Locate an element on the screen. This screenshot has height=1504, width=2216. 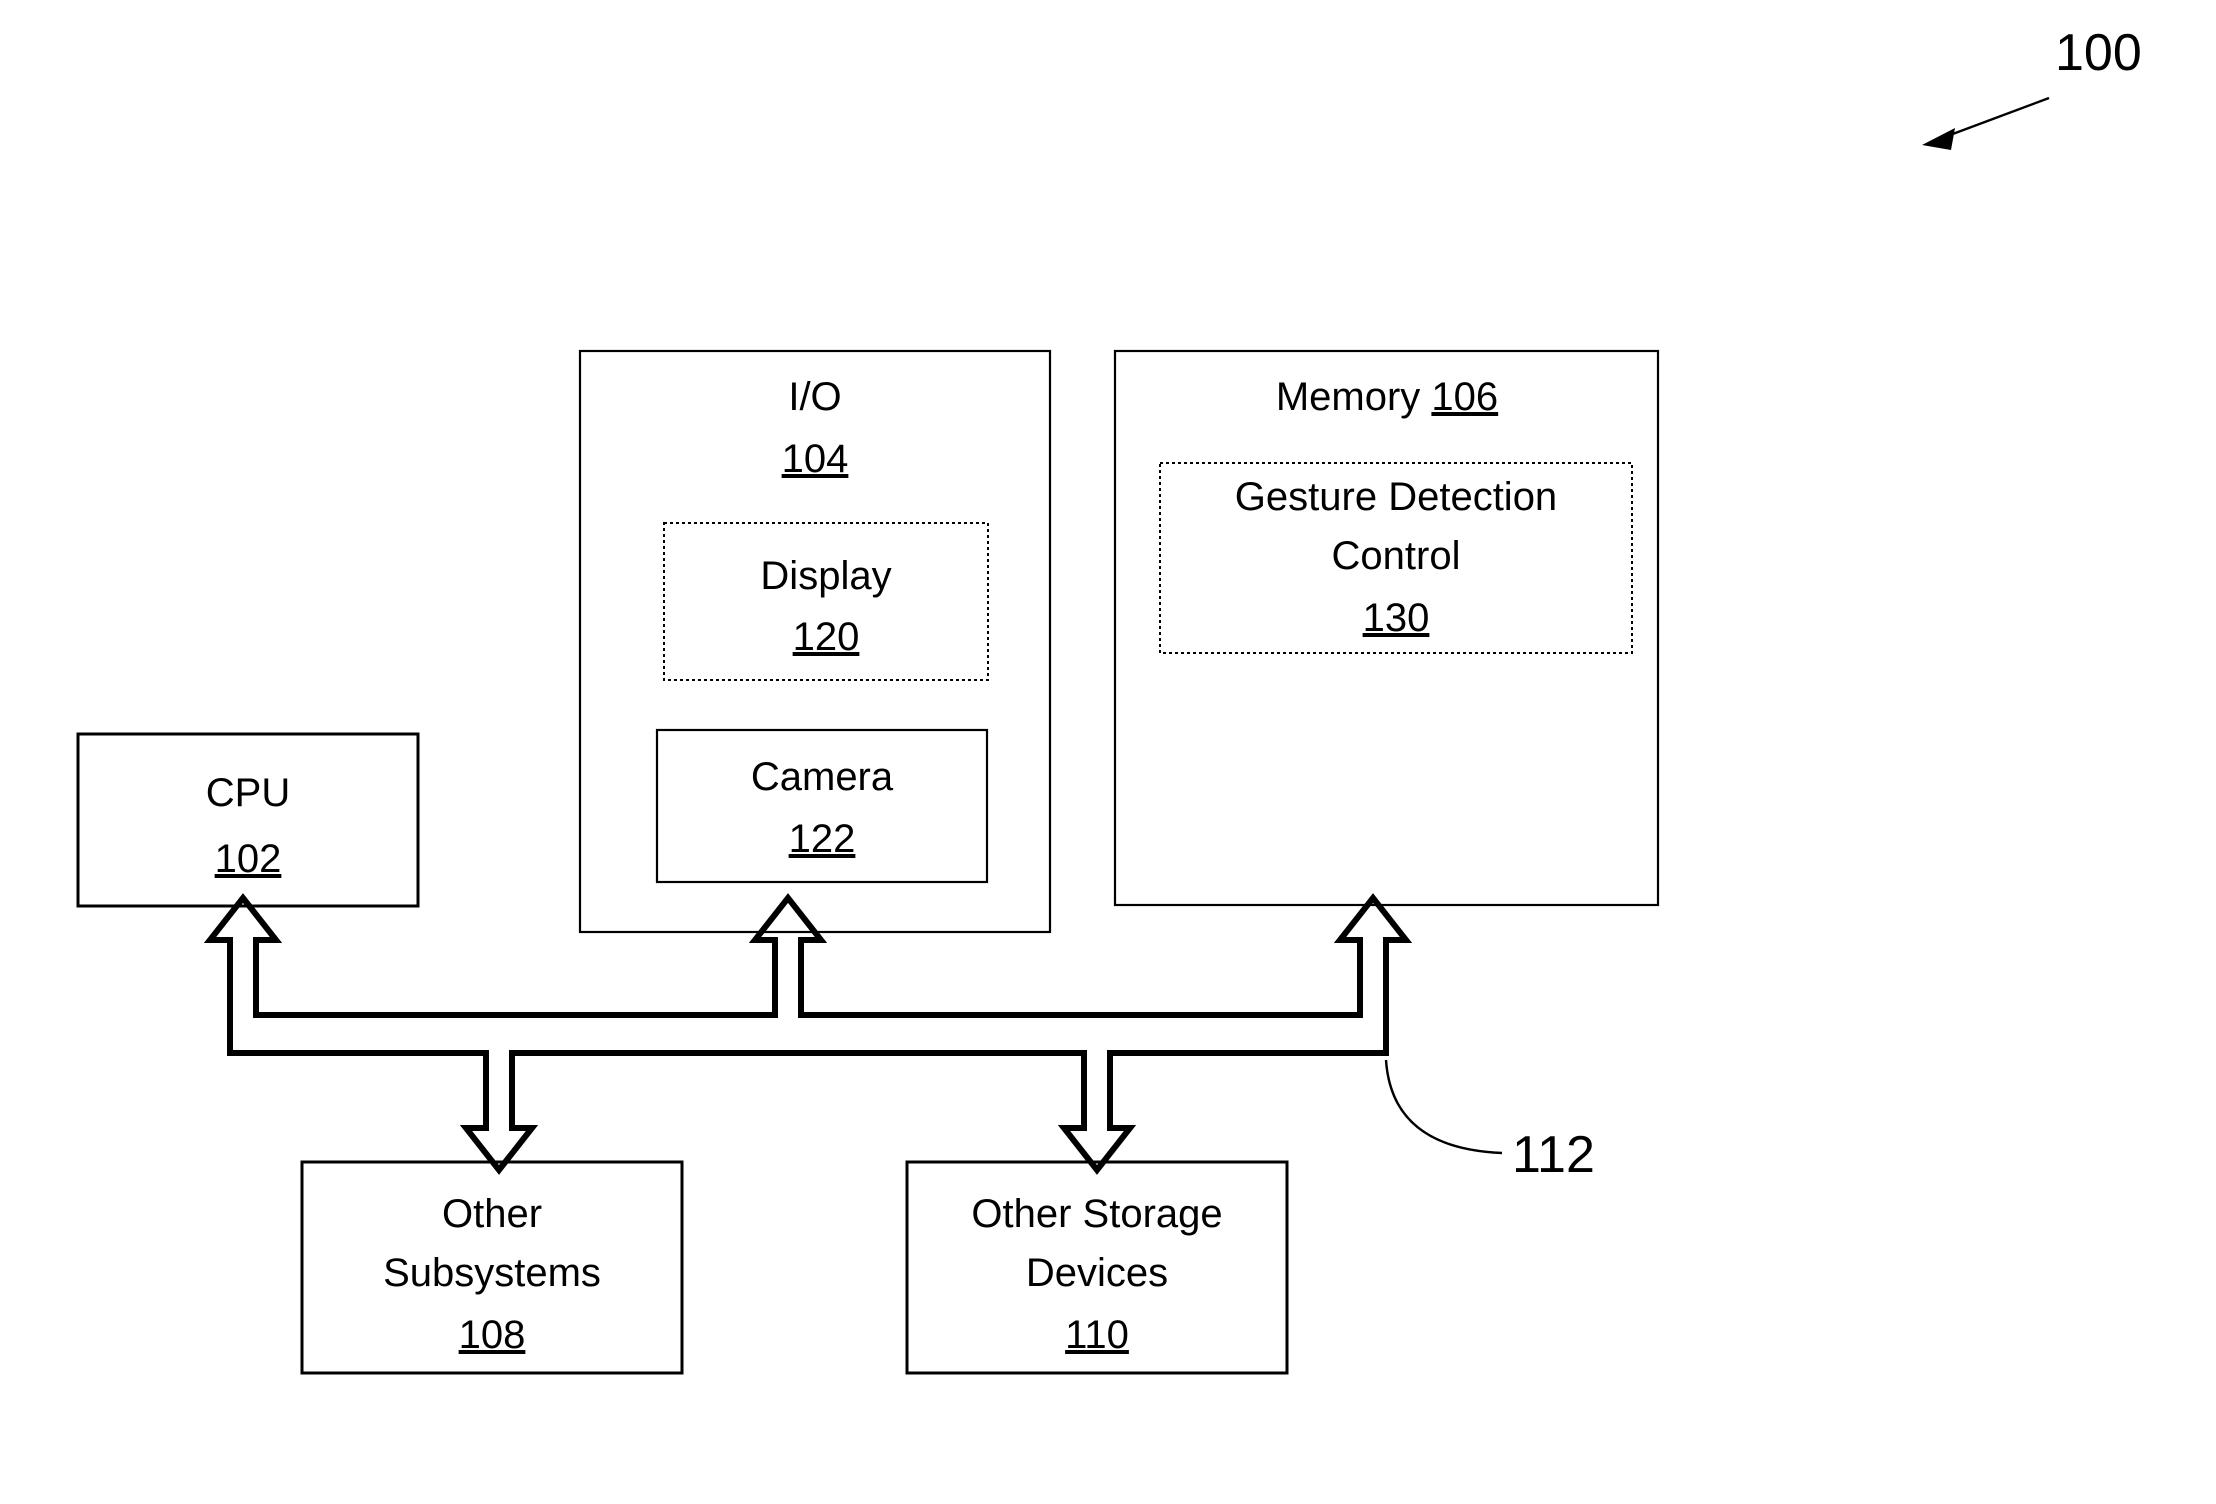
other-subsystems-reference: 108 is located at coordinates (492, 1335).